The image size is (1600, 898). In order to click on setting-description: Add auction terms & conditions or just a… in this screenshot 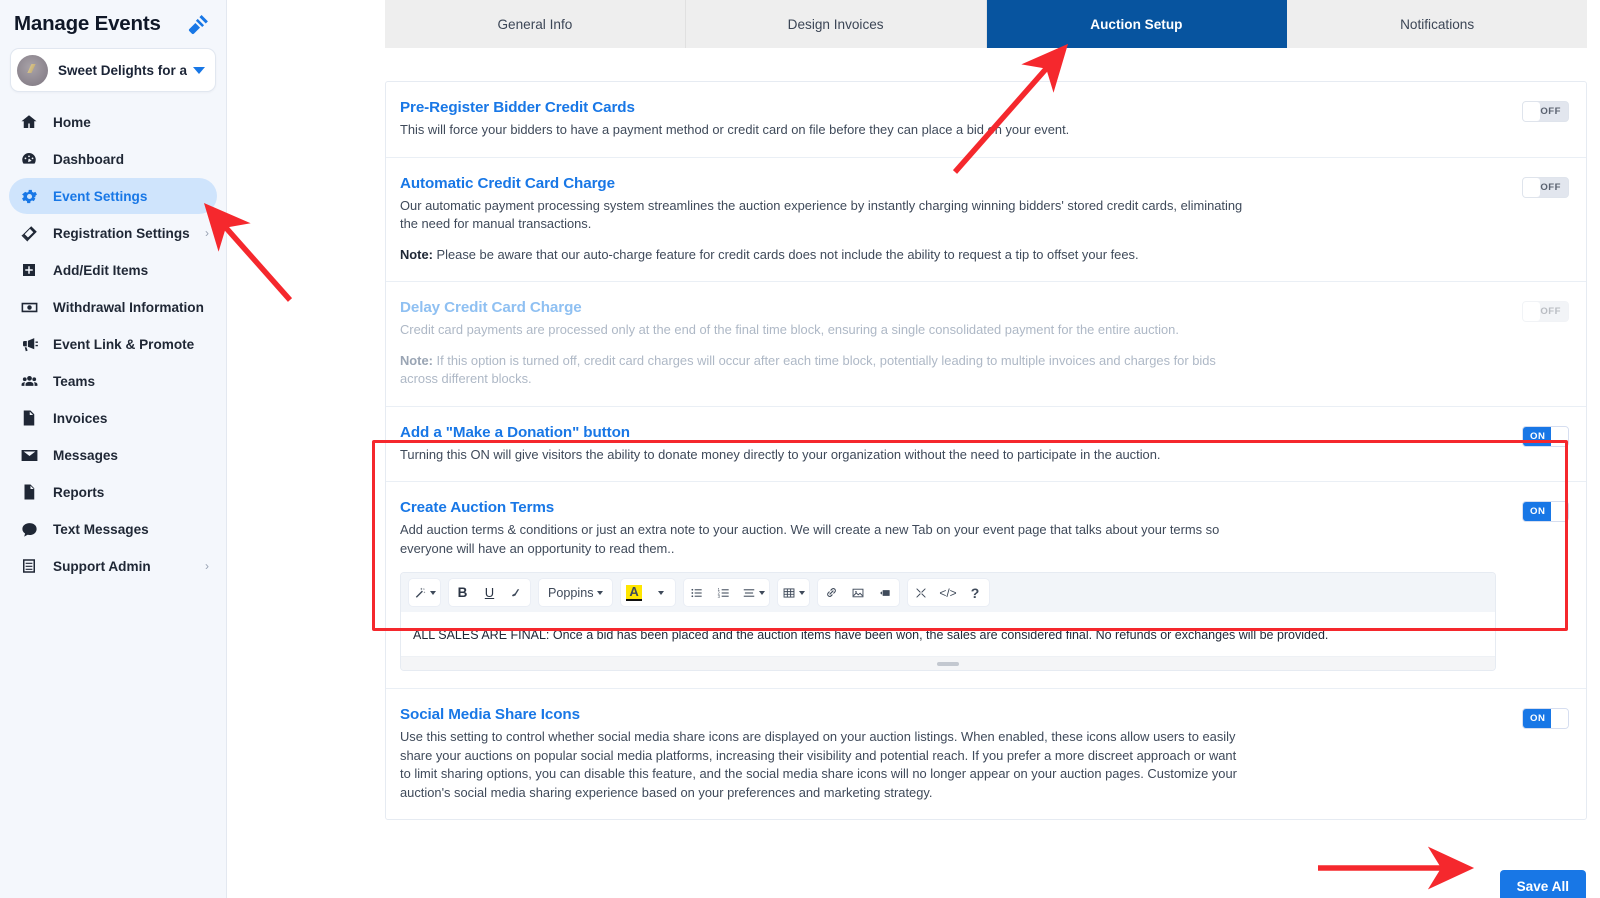, I will do `click(810, 539)`.